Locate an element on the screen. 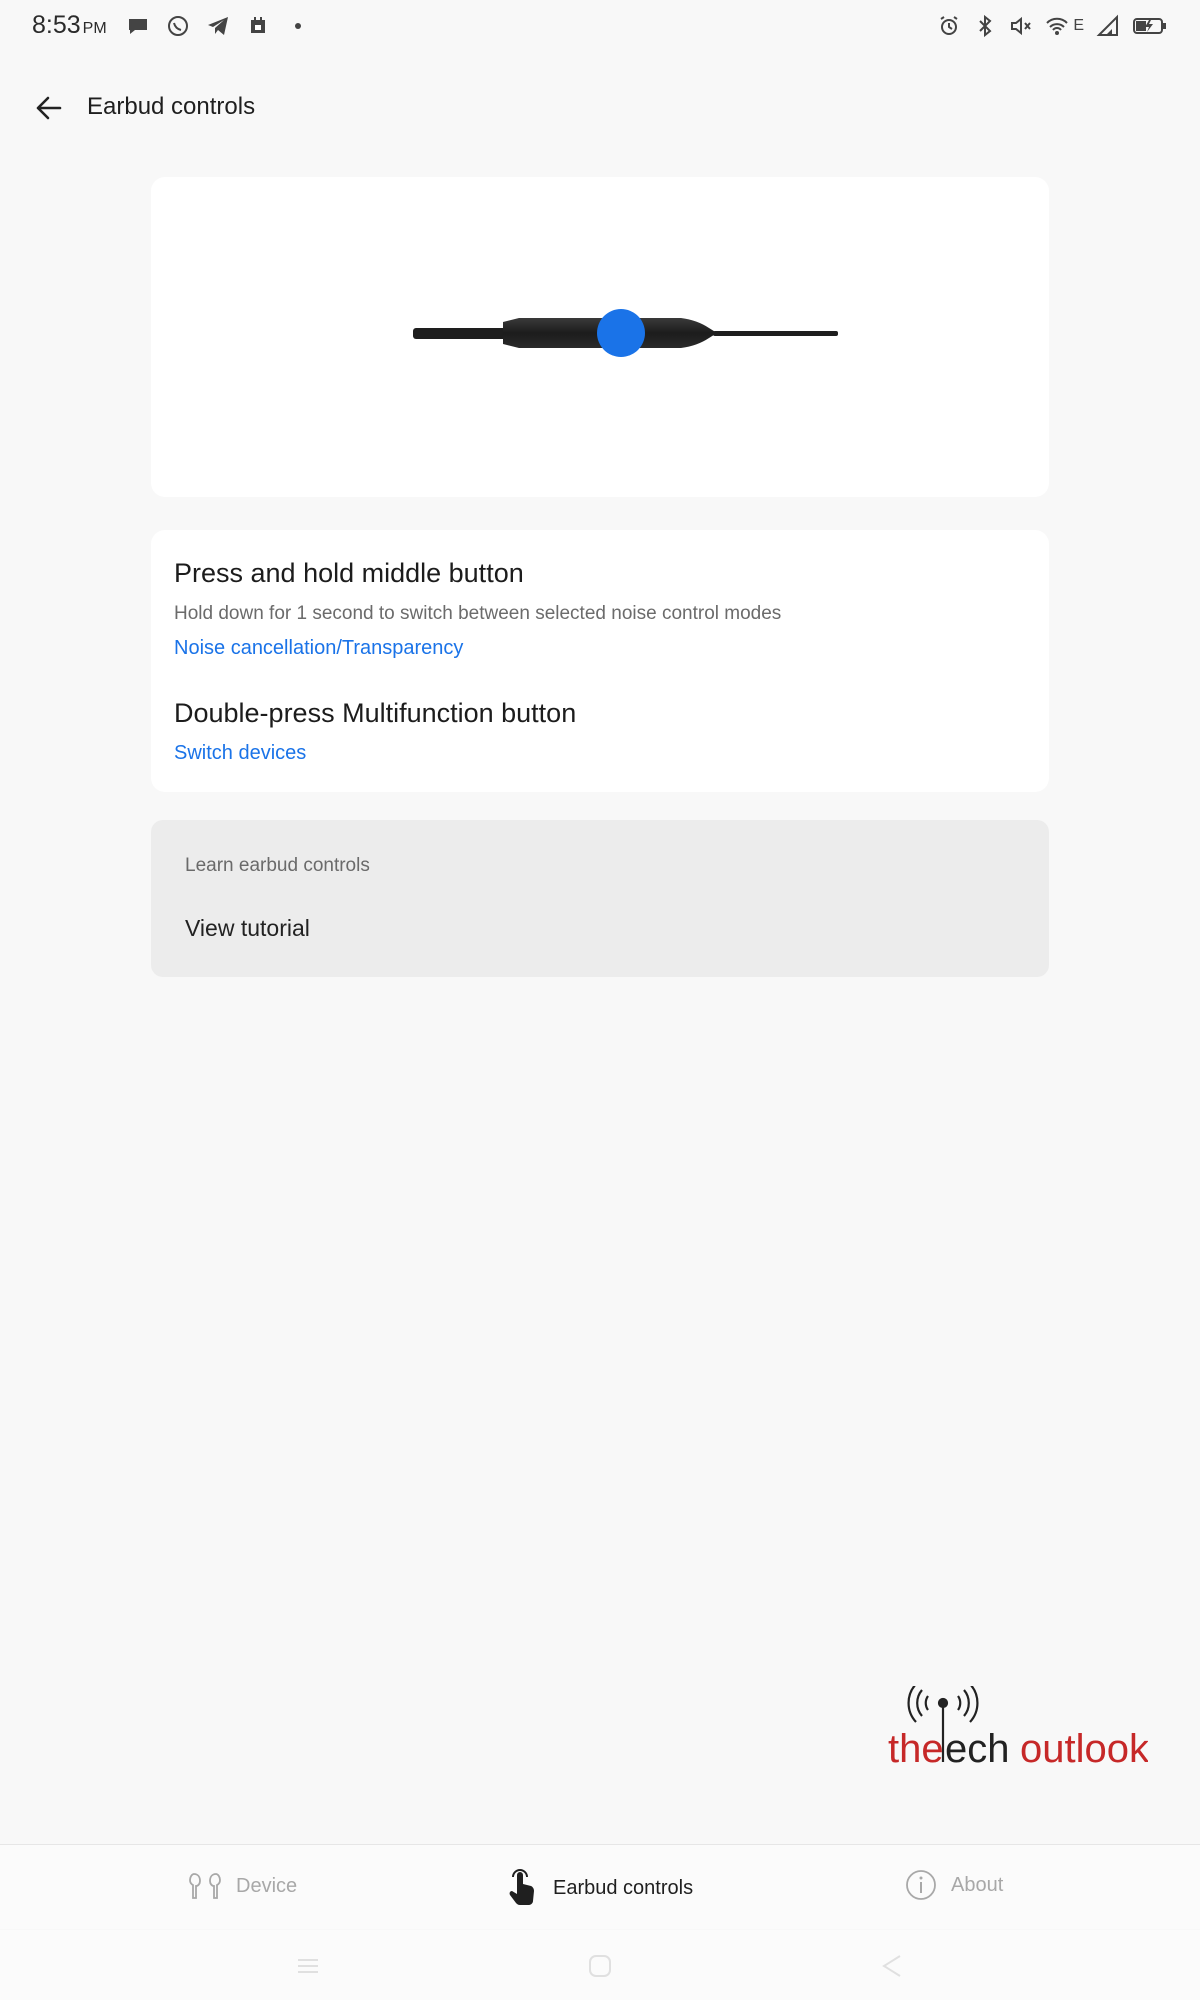  back-button is located at coordinates (50, 108).